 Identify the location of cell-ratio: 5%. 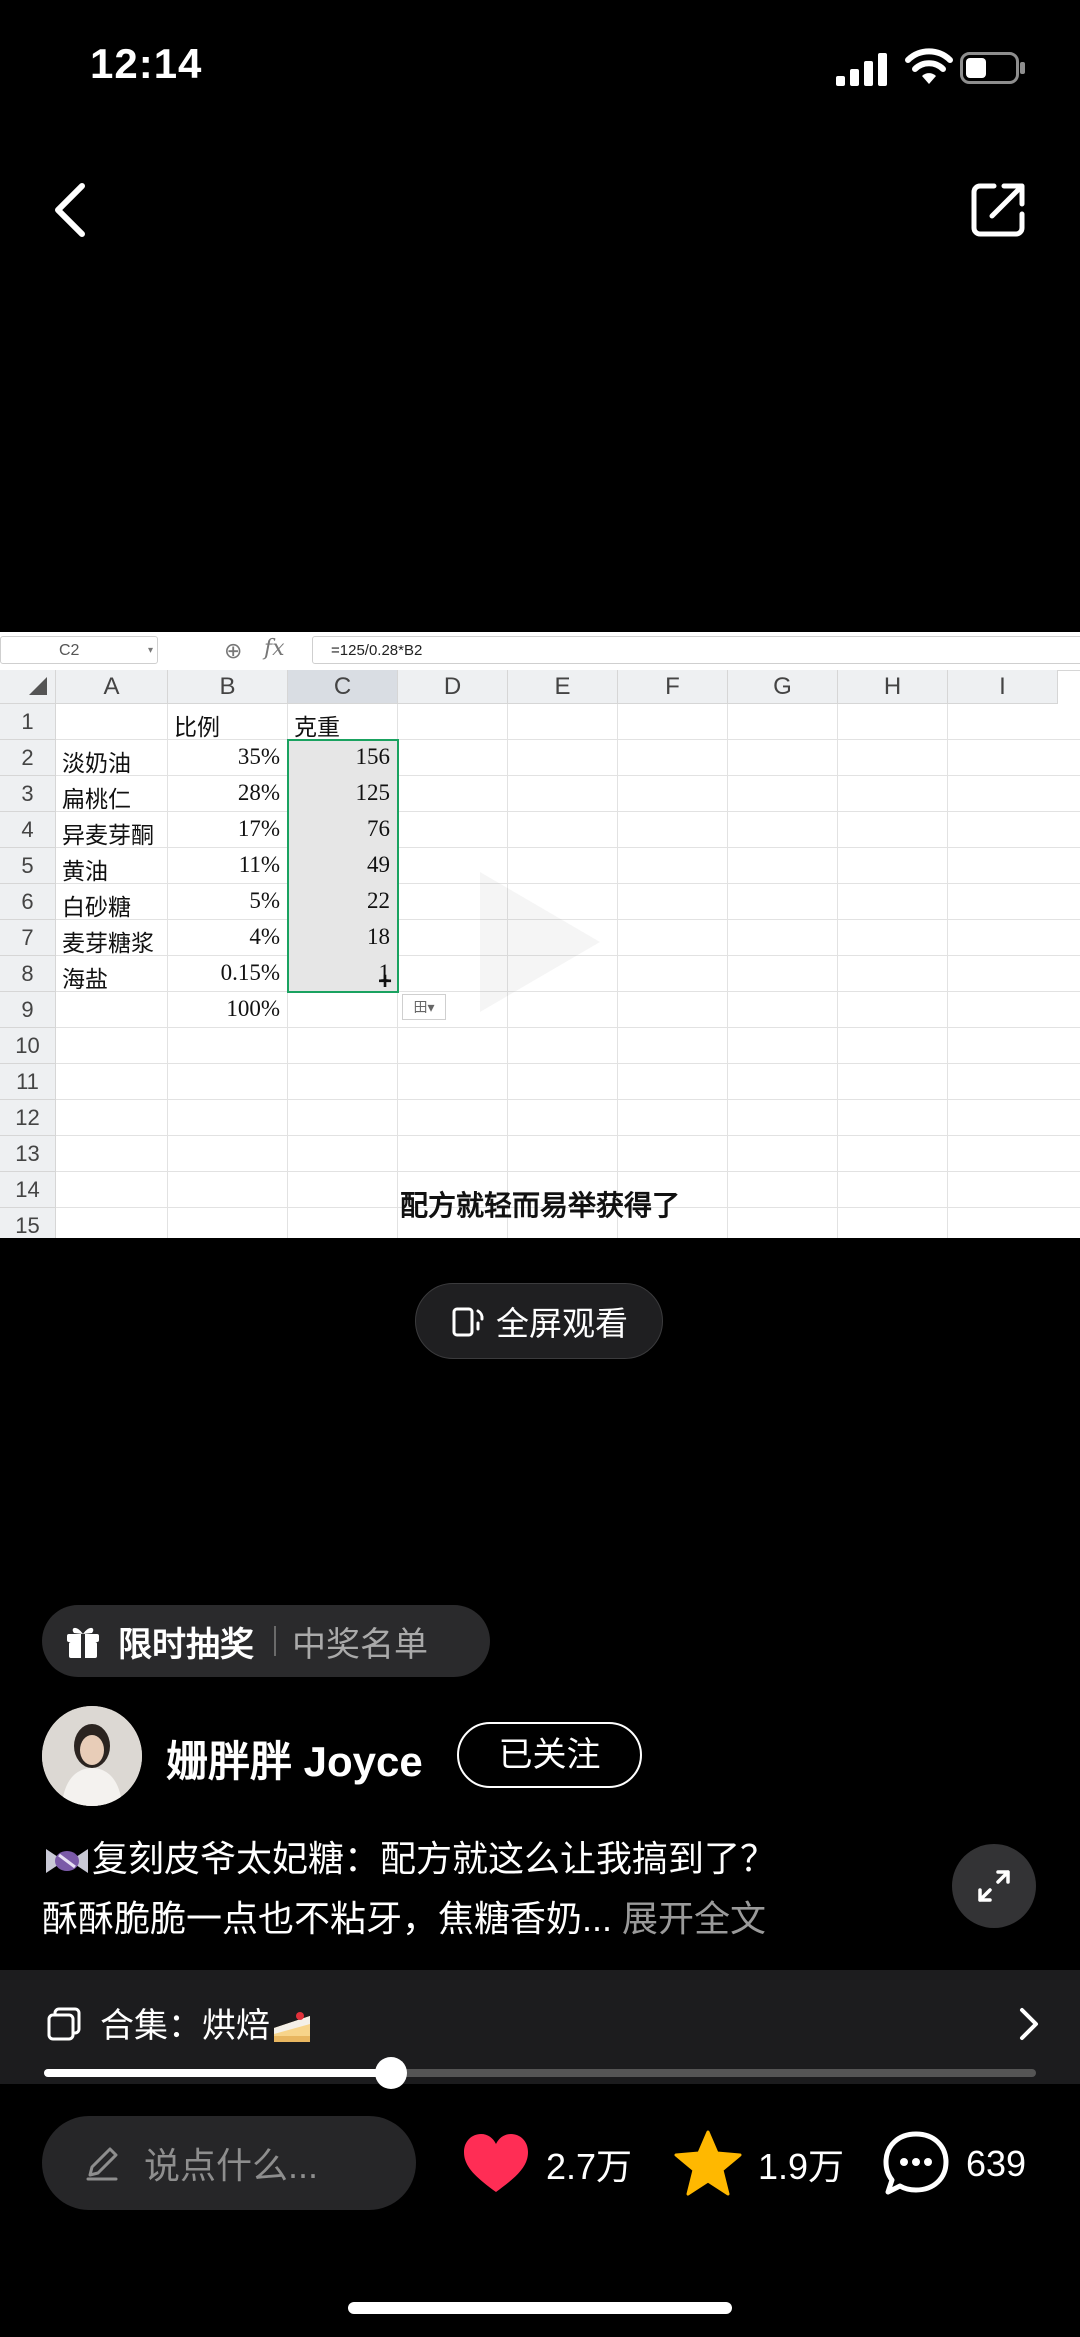
(264, 900).